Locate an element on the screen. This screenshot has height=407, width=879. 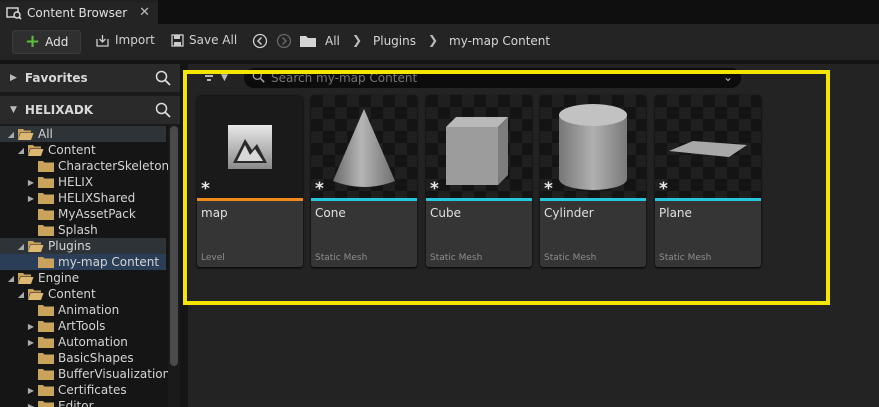
tree-item-label: Automation is located at coordinates (93, 342).